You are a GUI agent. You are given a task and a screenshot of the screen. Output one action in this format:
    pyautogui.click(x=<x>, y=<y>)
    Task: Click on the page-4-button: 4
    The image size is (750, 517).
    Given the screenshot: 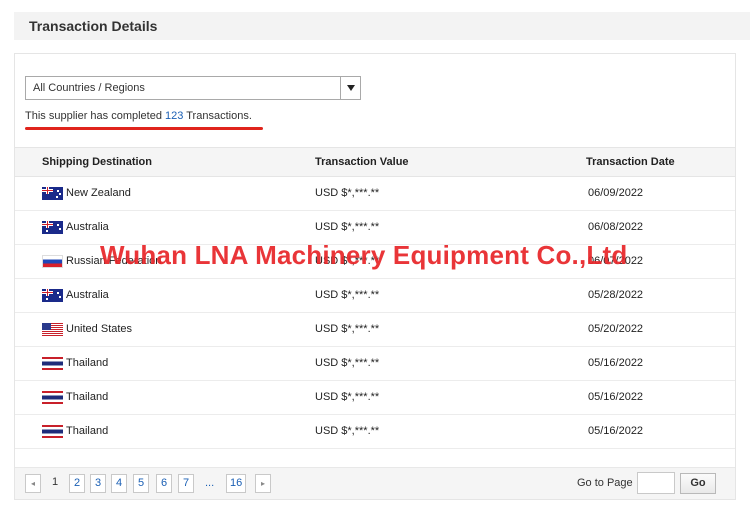 What is the action you would take?
    pyautogui.click(x=119, y=483)
    